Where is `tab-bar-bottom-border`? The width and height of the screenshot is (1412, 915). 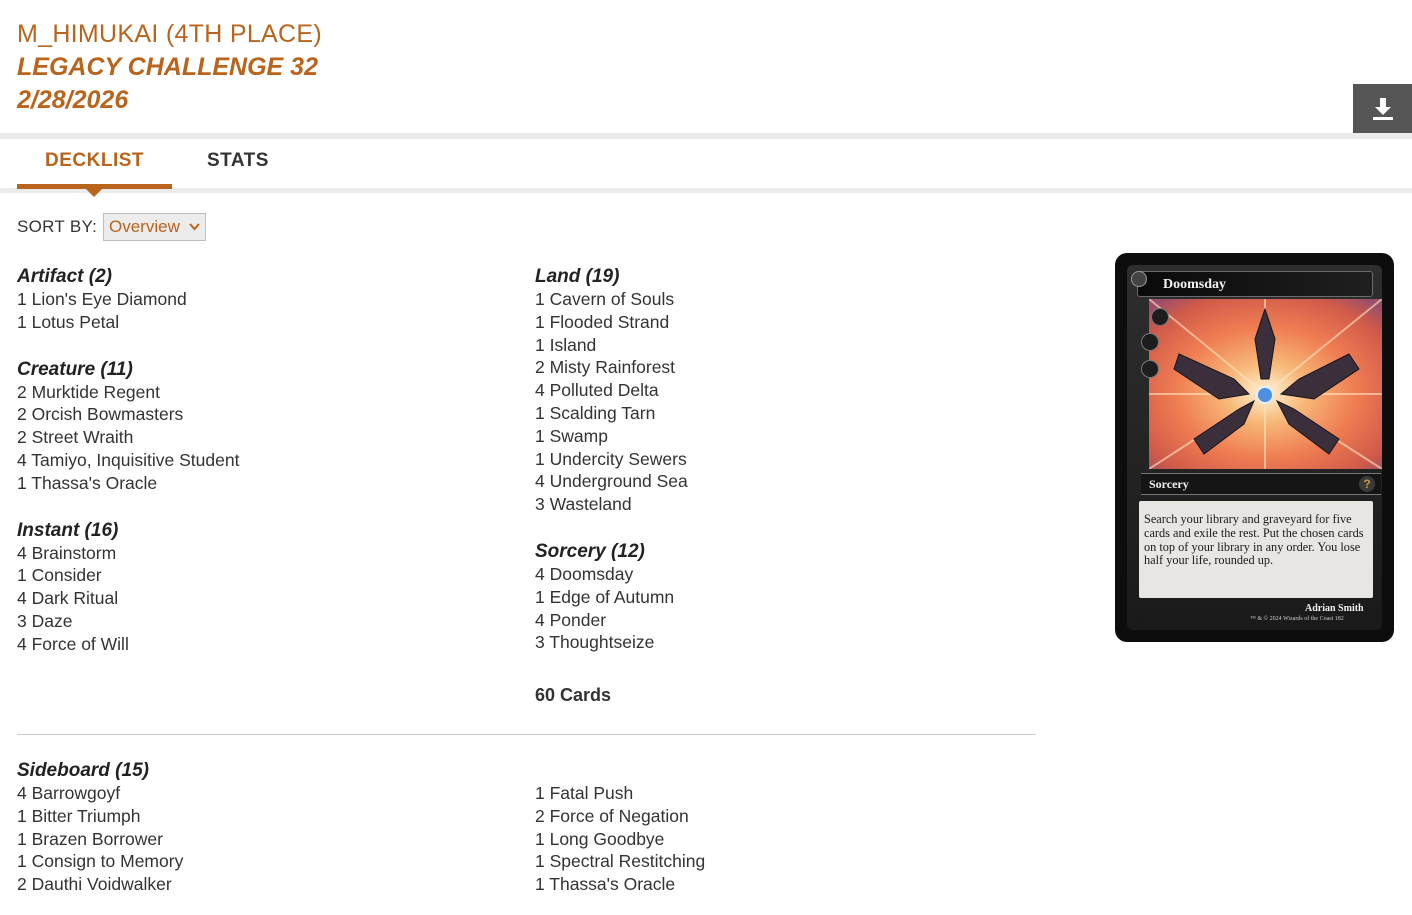
tab-bar-bottom-border is located at coordinates (706, 190).